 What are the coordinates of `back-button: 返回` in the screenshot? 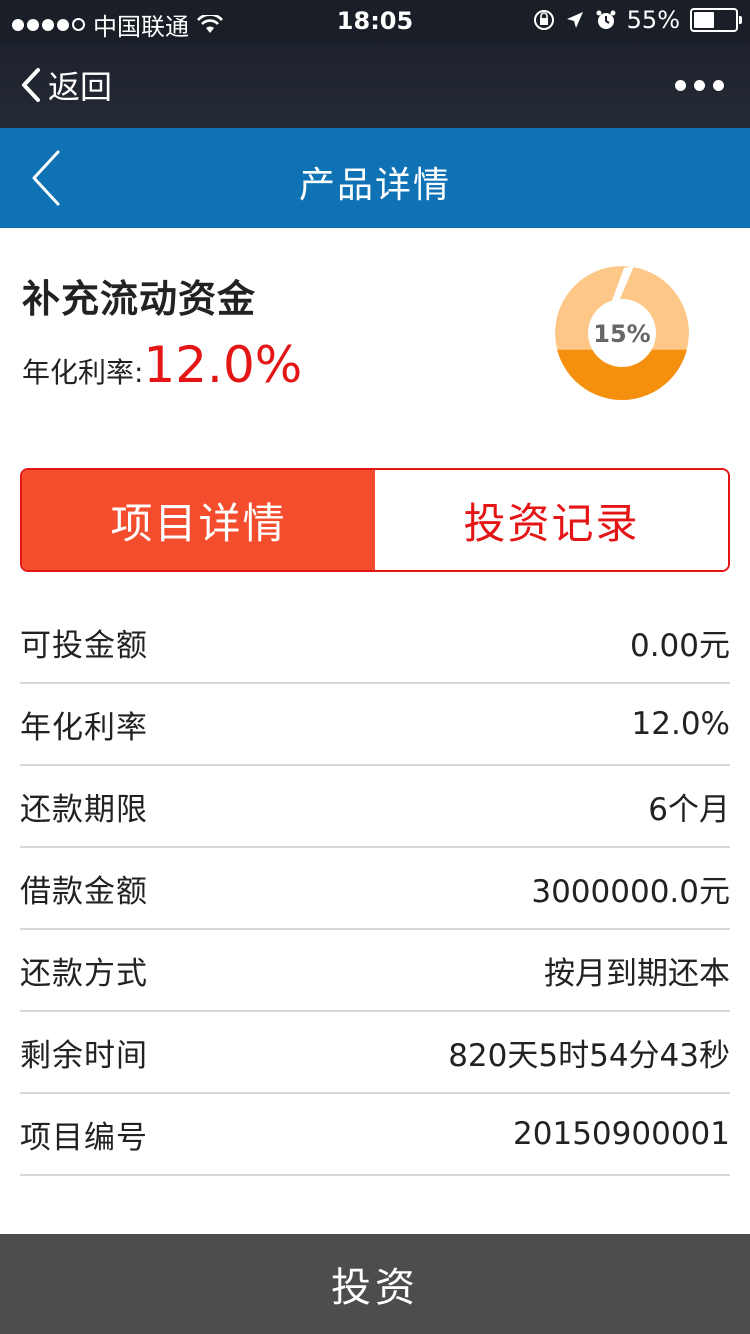 It's located at (66, 85).